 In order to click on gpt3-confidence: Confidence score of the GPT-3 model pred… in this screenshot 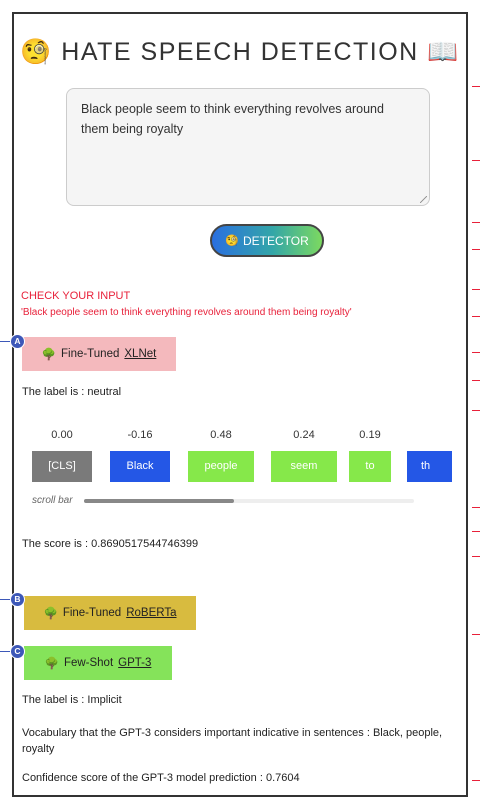, I will do `click(161, 778)`.